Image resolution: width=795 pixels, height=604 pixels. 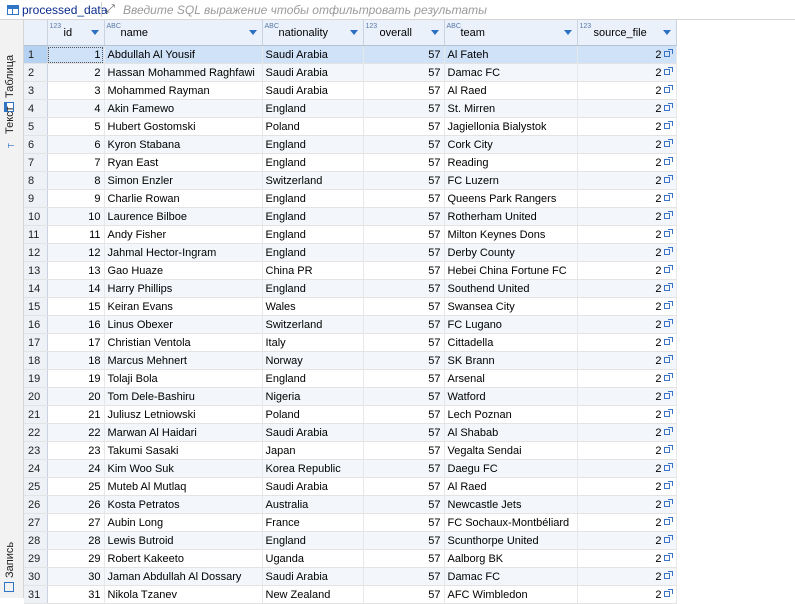 What do you see at coordinates (313, 342) in the screenshot?
I see `cell-nationality: Italy` at bounding box center [313, 342].